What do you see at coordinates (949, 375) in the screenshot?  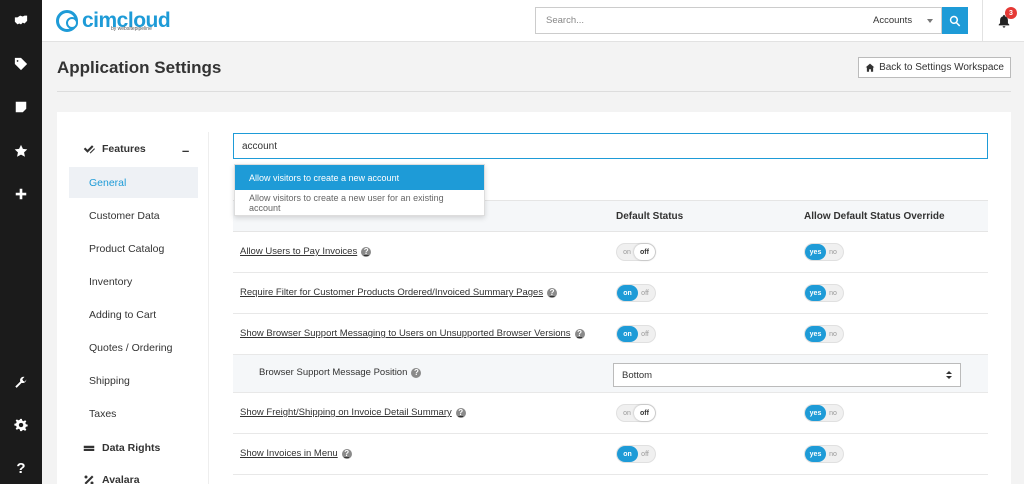 I see `updown-arrows-icon` at bounding box center [949, 375].